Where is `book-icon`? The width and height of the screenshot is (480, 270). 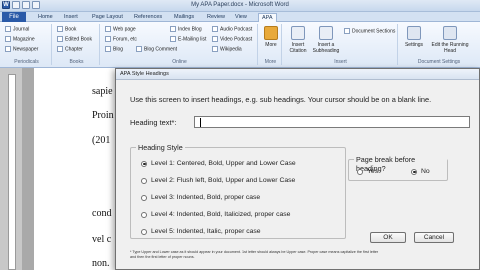
book-icon is located at coordinates (60, 29).